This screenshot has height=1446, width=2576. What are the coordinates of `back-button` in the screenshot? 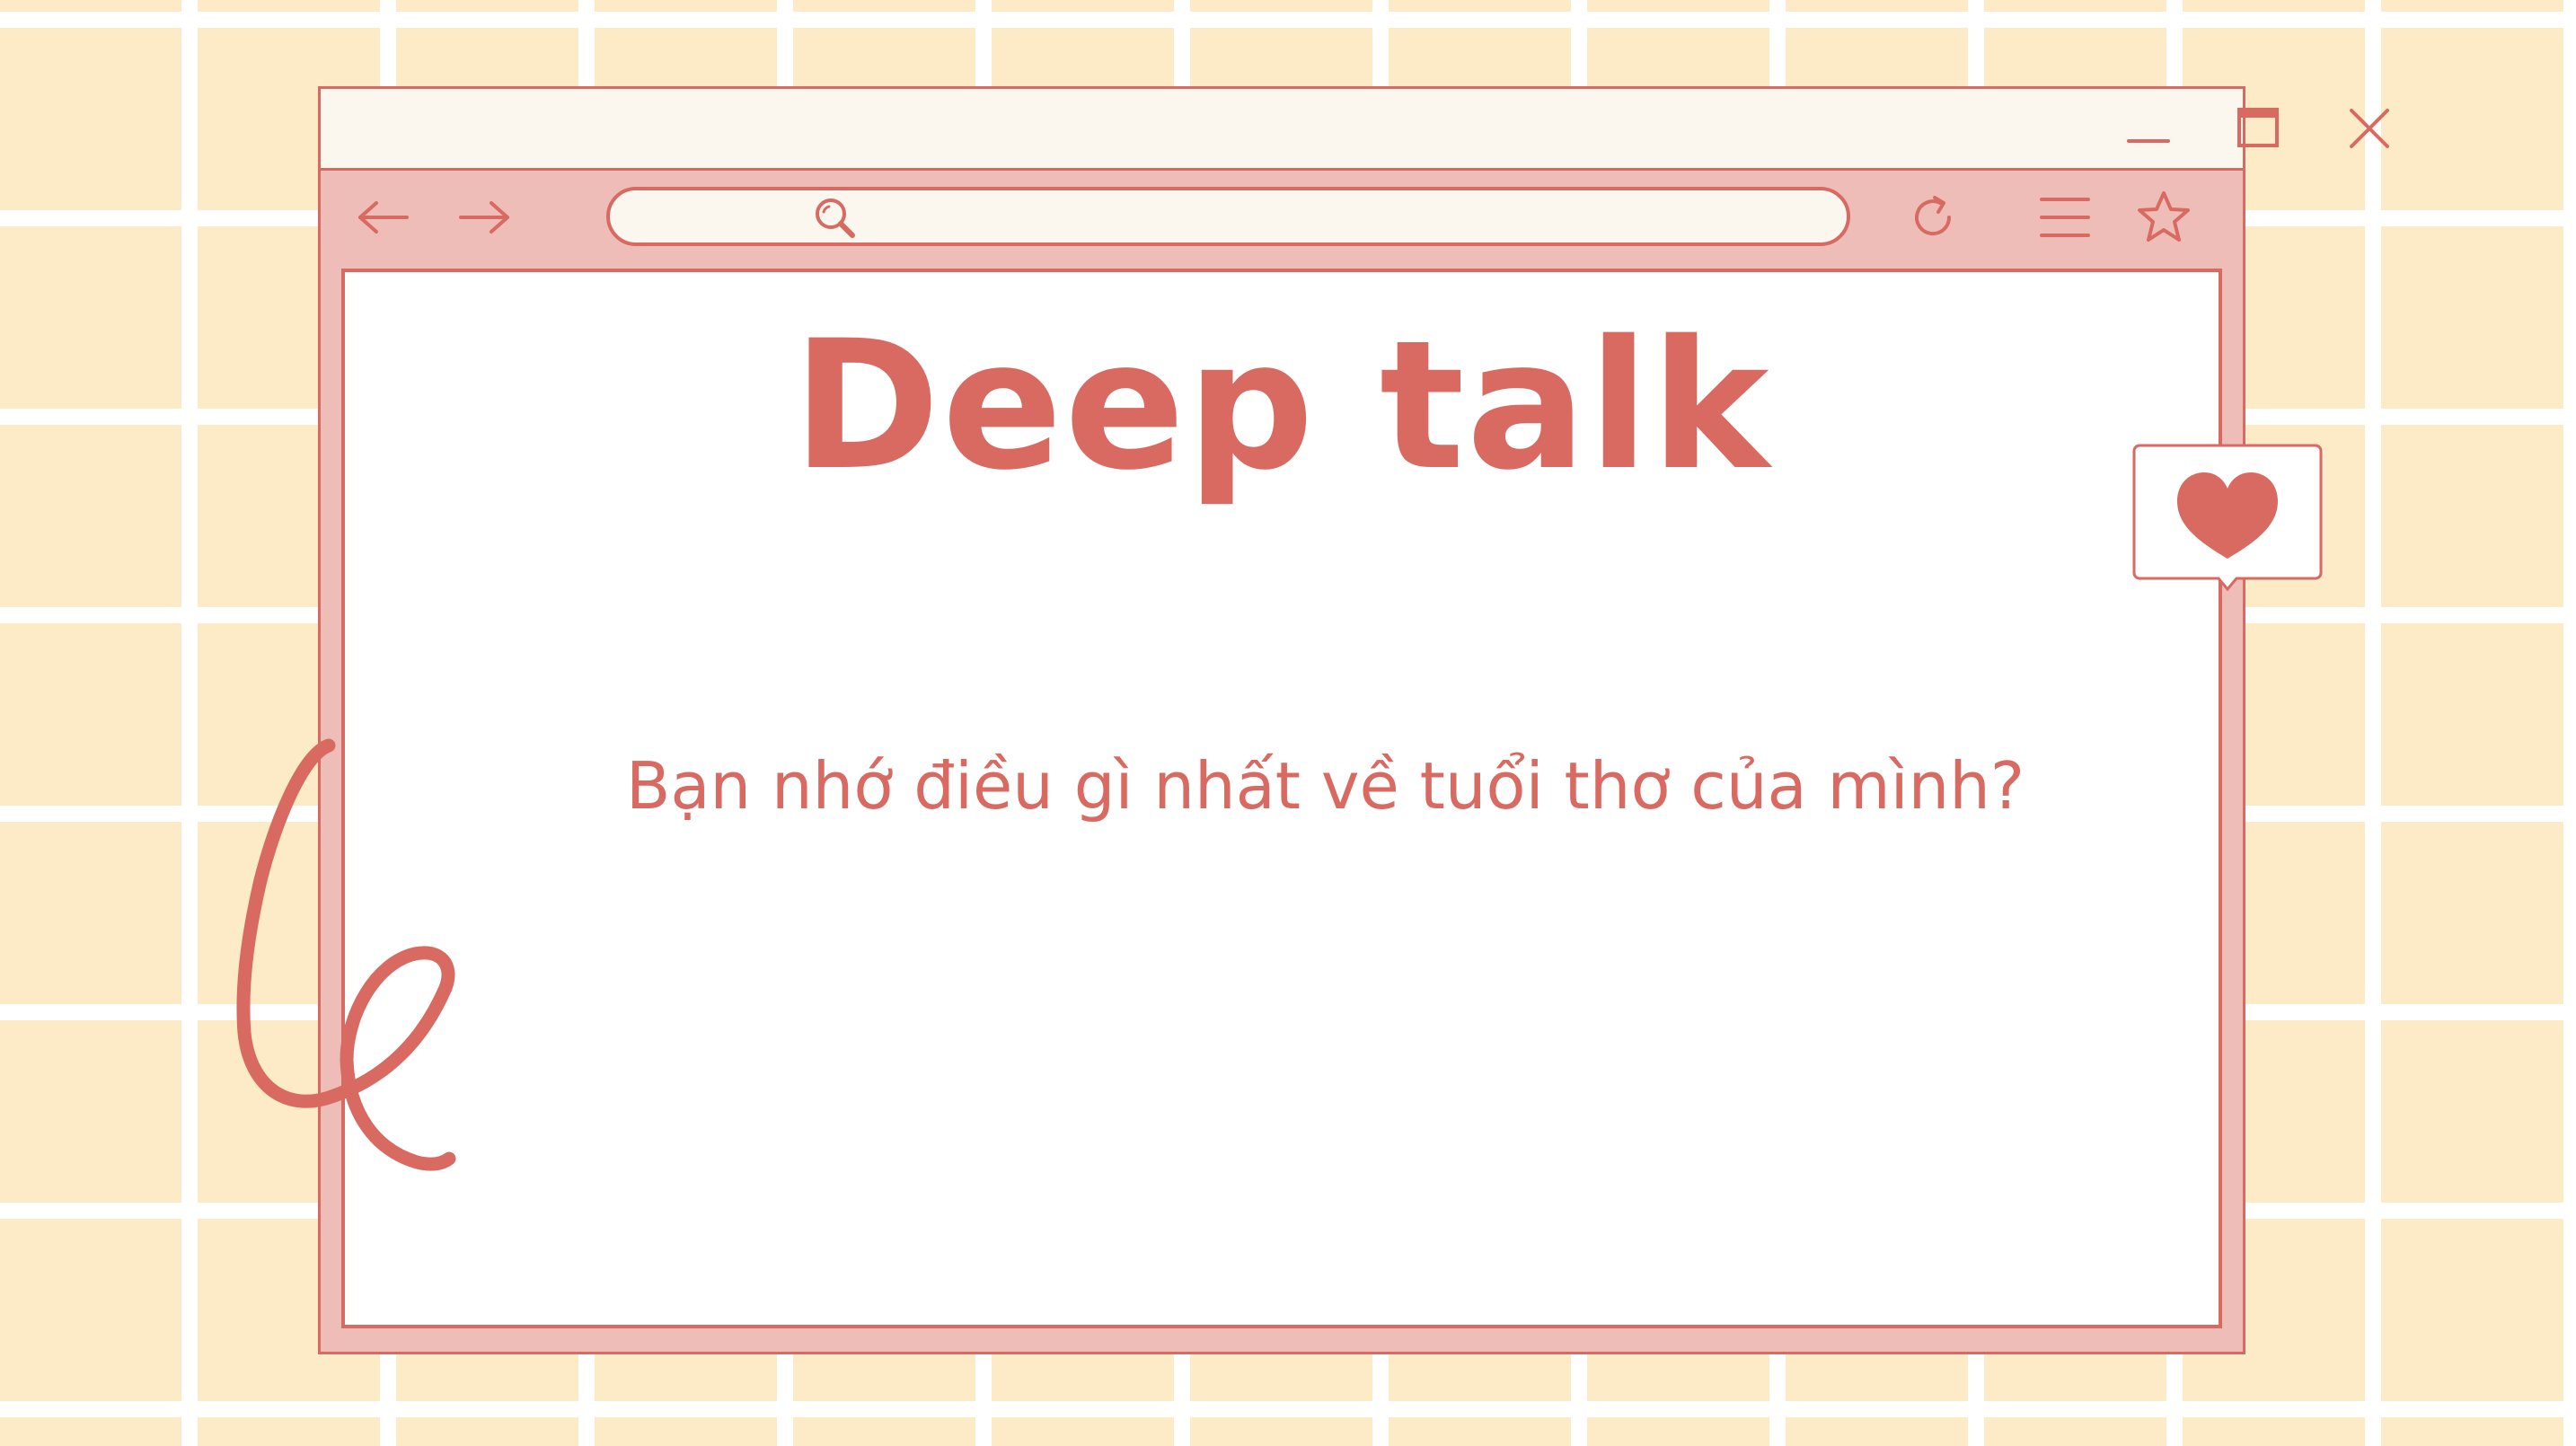 It's located at (383, 217).